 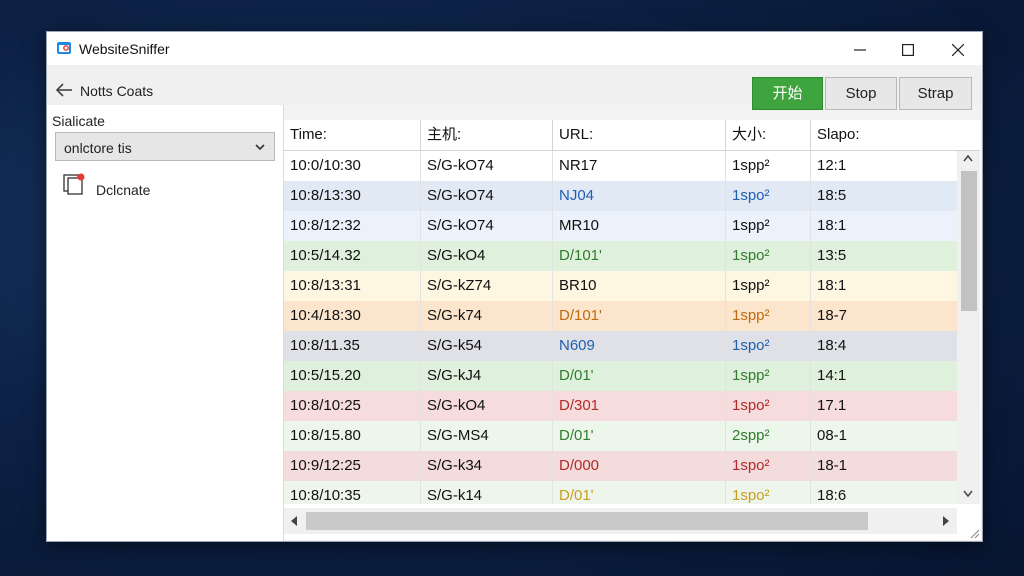 I want to click on maximize-icon, so click(x=908, y=49).